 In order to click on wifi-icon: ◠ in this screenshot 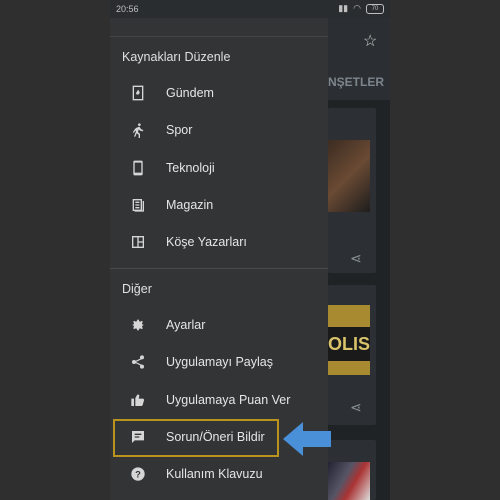, I will do `click(357, 8)`.